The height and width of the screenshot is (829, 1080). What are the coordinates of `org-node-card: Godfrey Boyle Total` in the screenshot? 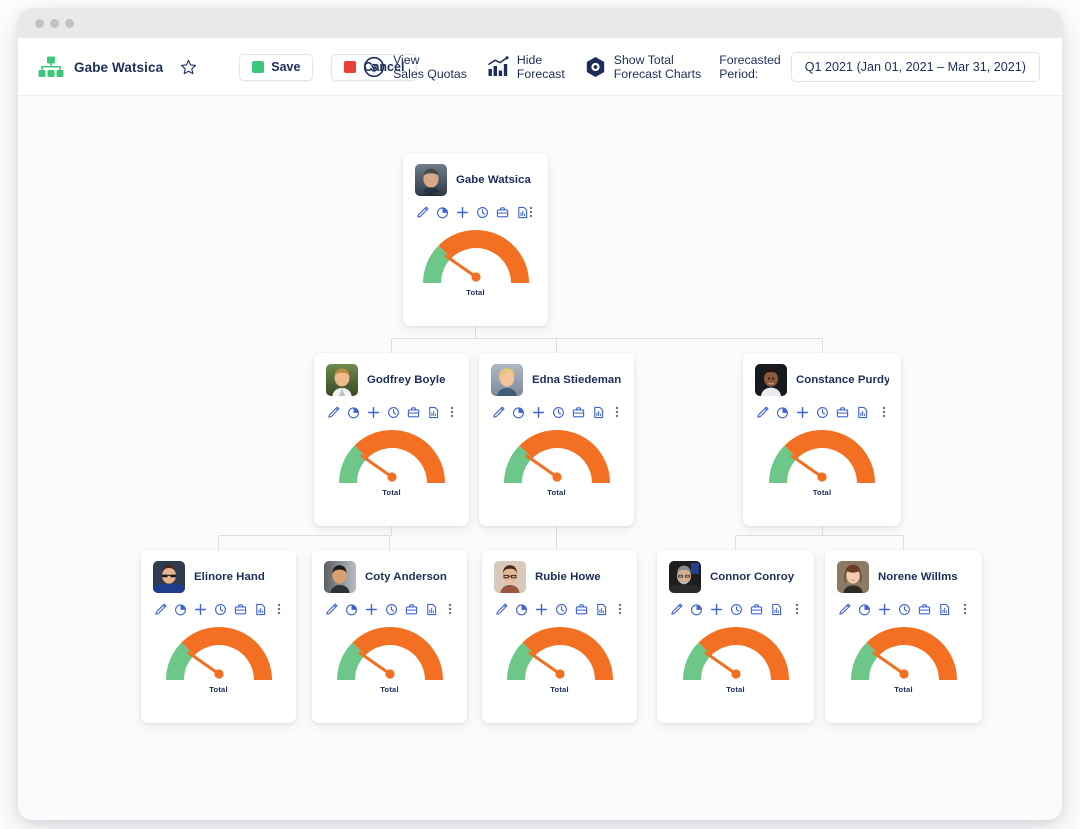 It's located at (391, 439).